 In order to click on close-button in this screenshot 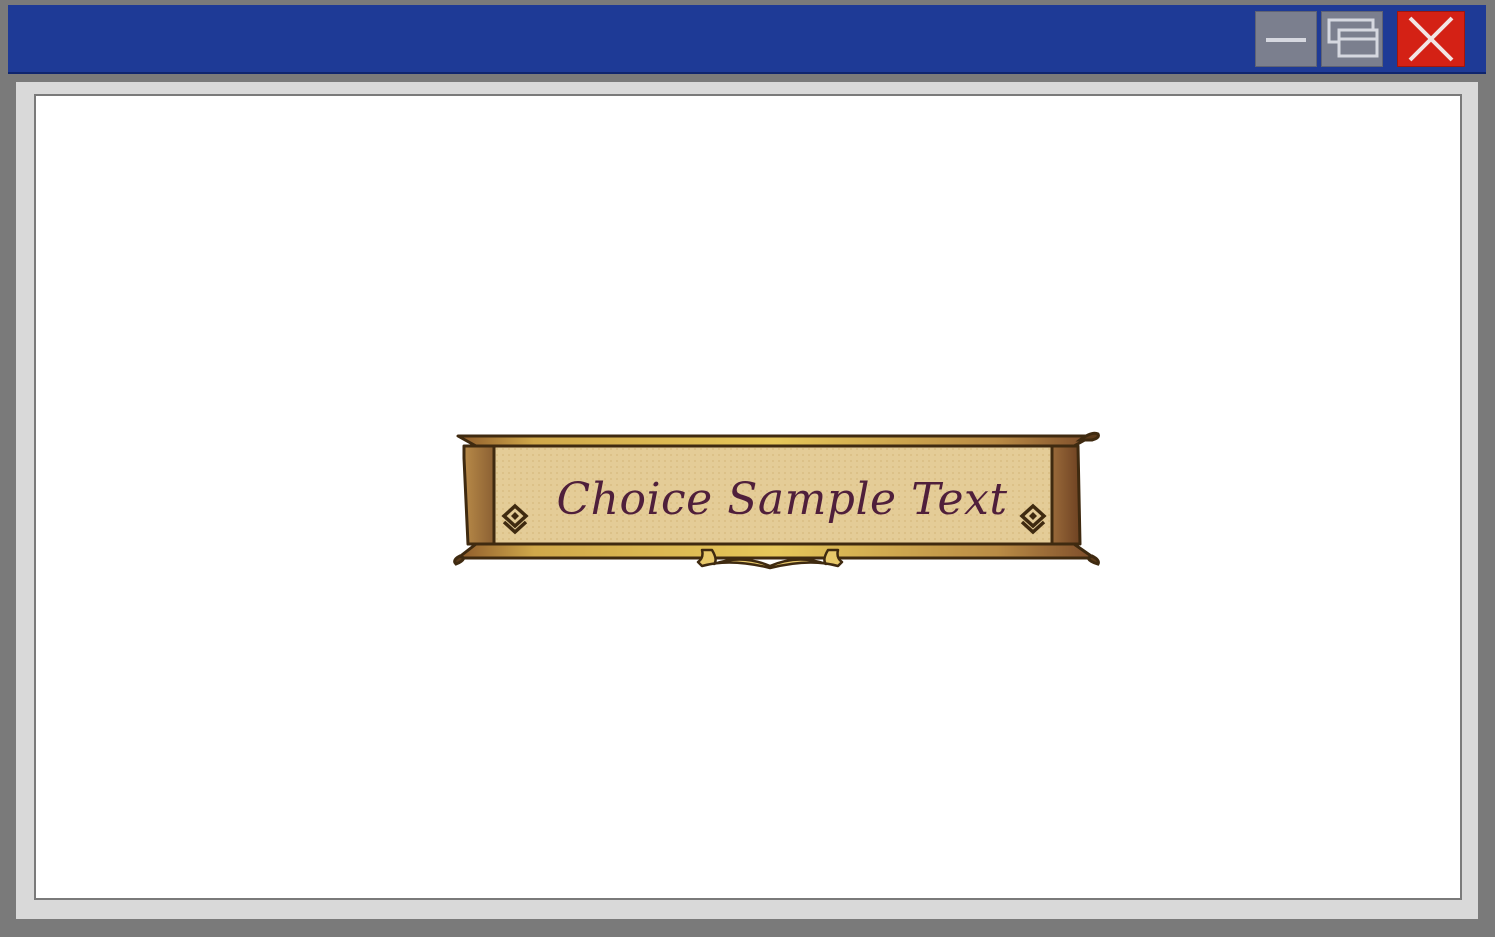, I will do `click(1431, 39)`.